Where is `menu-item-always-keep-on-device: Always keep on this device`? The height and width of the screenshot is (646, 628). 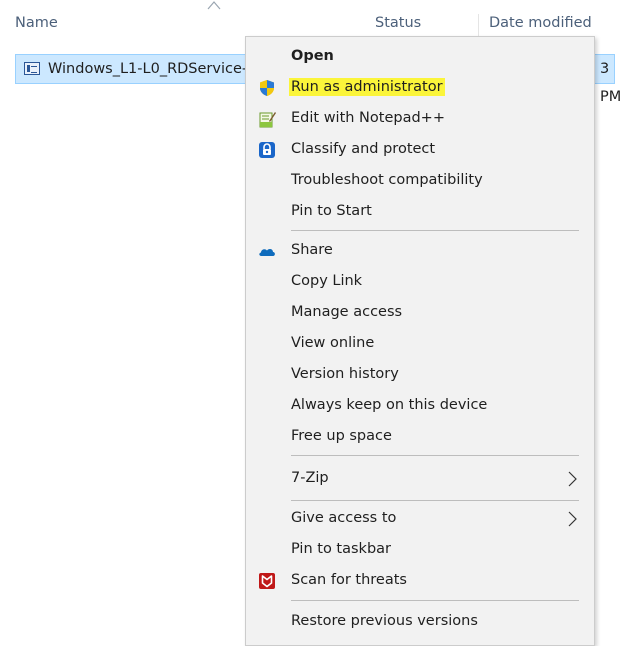 menu-item-always-keep-on-device: Always keep on this device is located at coordinates (420, 405).